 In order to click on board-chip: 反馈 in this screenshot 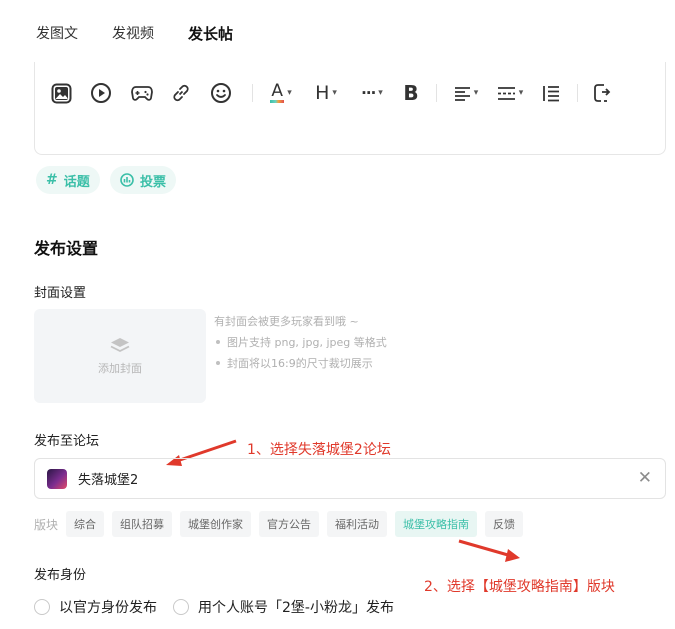, I will do `click(504, 524)`.